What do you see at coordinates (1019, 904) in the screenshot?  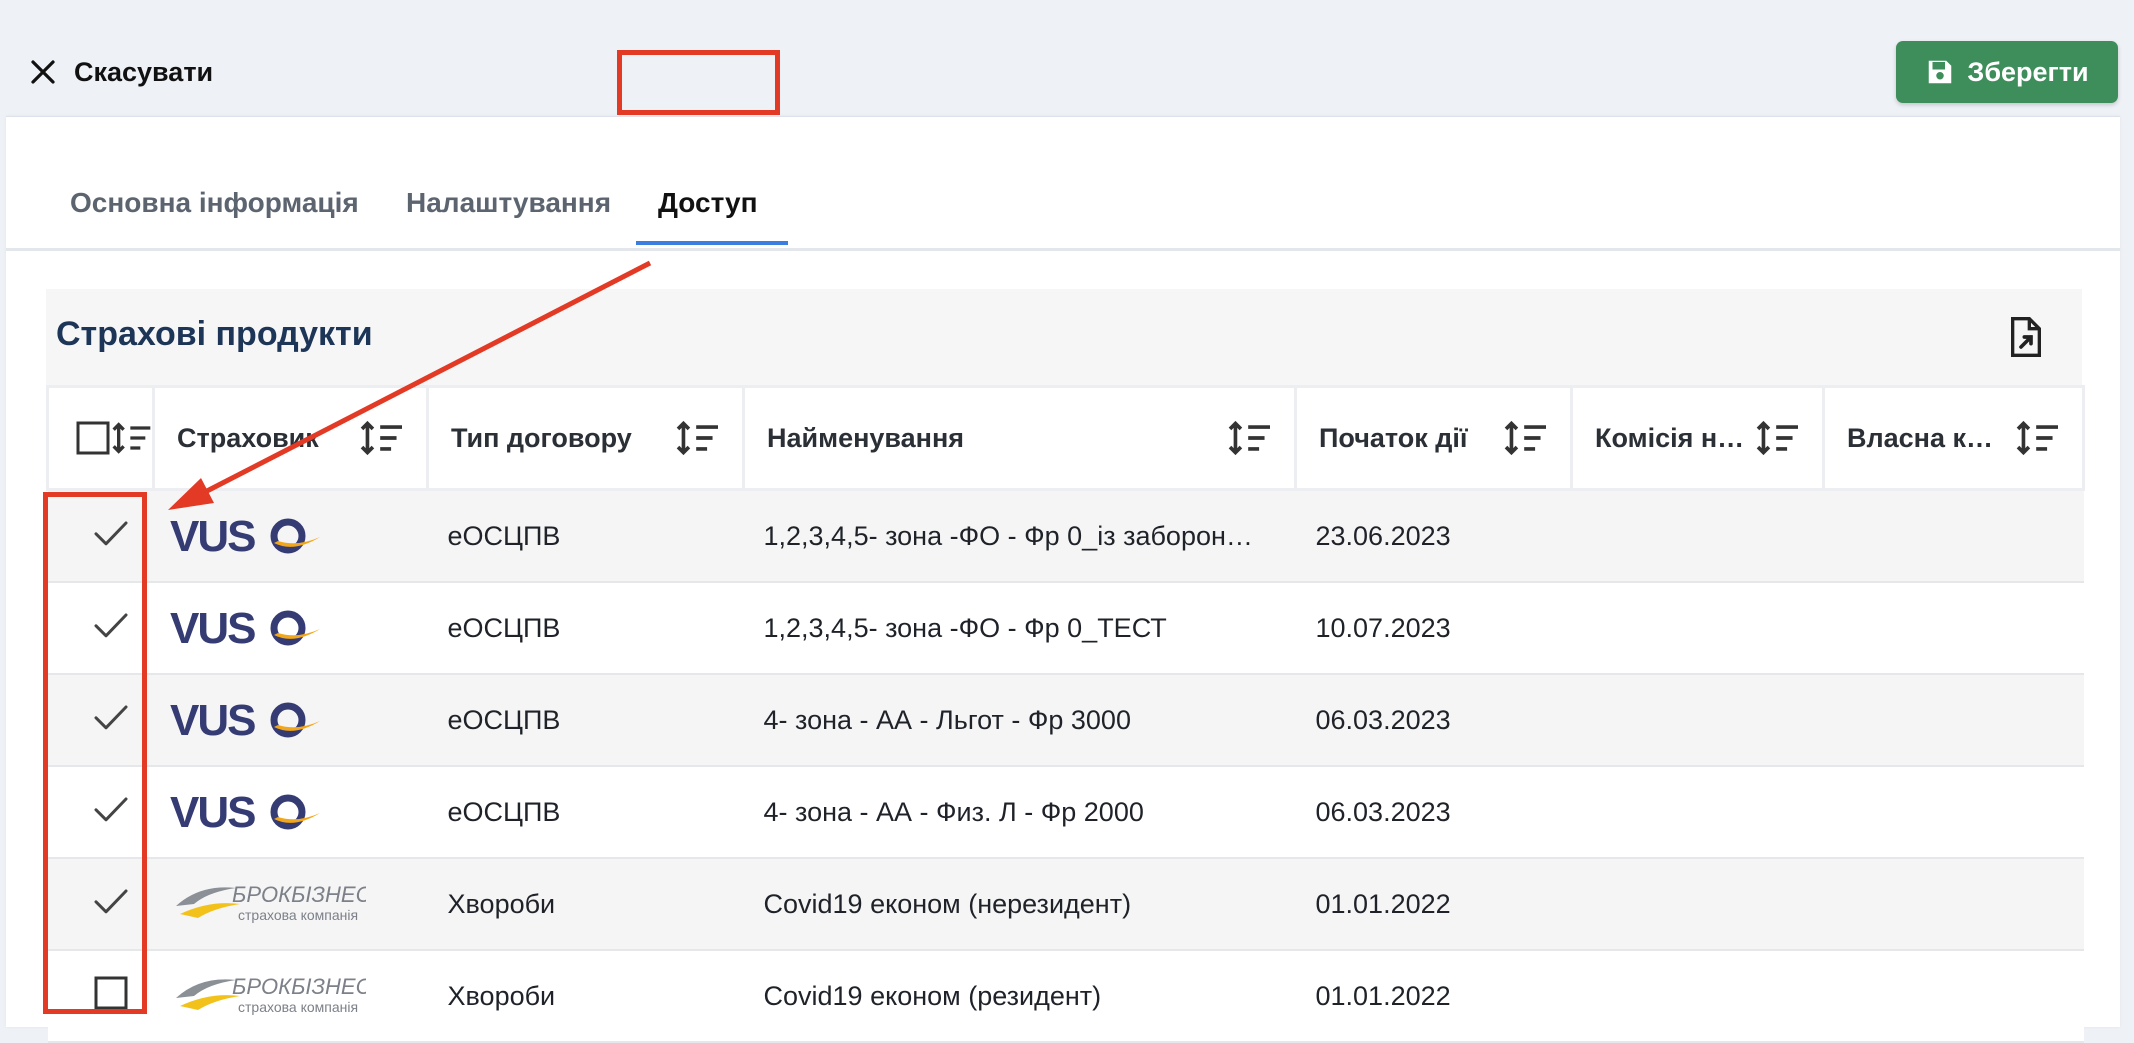 I see `product-name-cell: Covid19 економ (нерезидент)` at bounding box center [1019, 904].